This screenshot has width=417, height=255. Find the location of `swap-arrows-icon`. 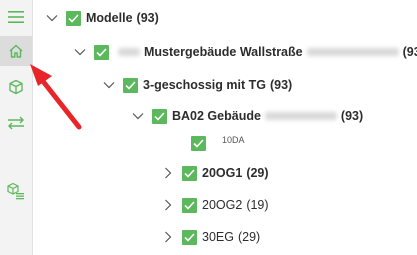

swap-arrows-icon is located at coordinates (16, 123).